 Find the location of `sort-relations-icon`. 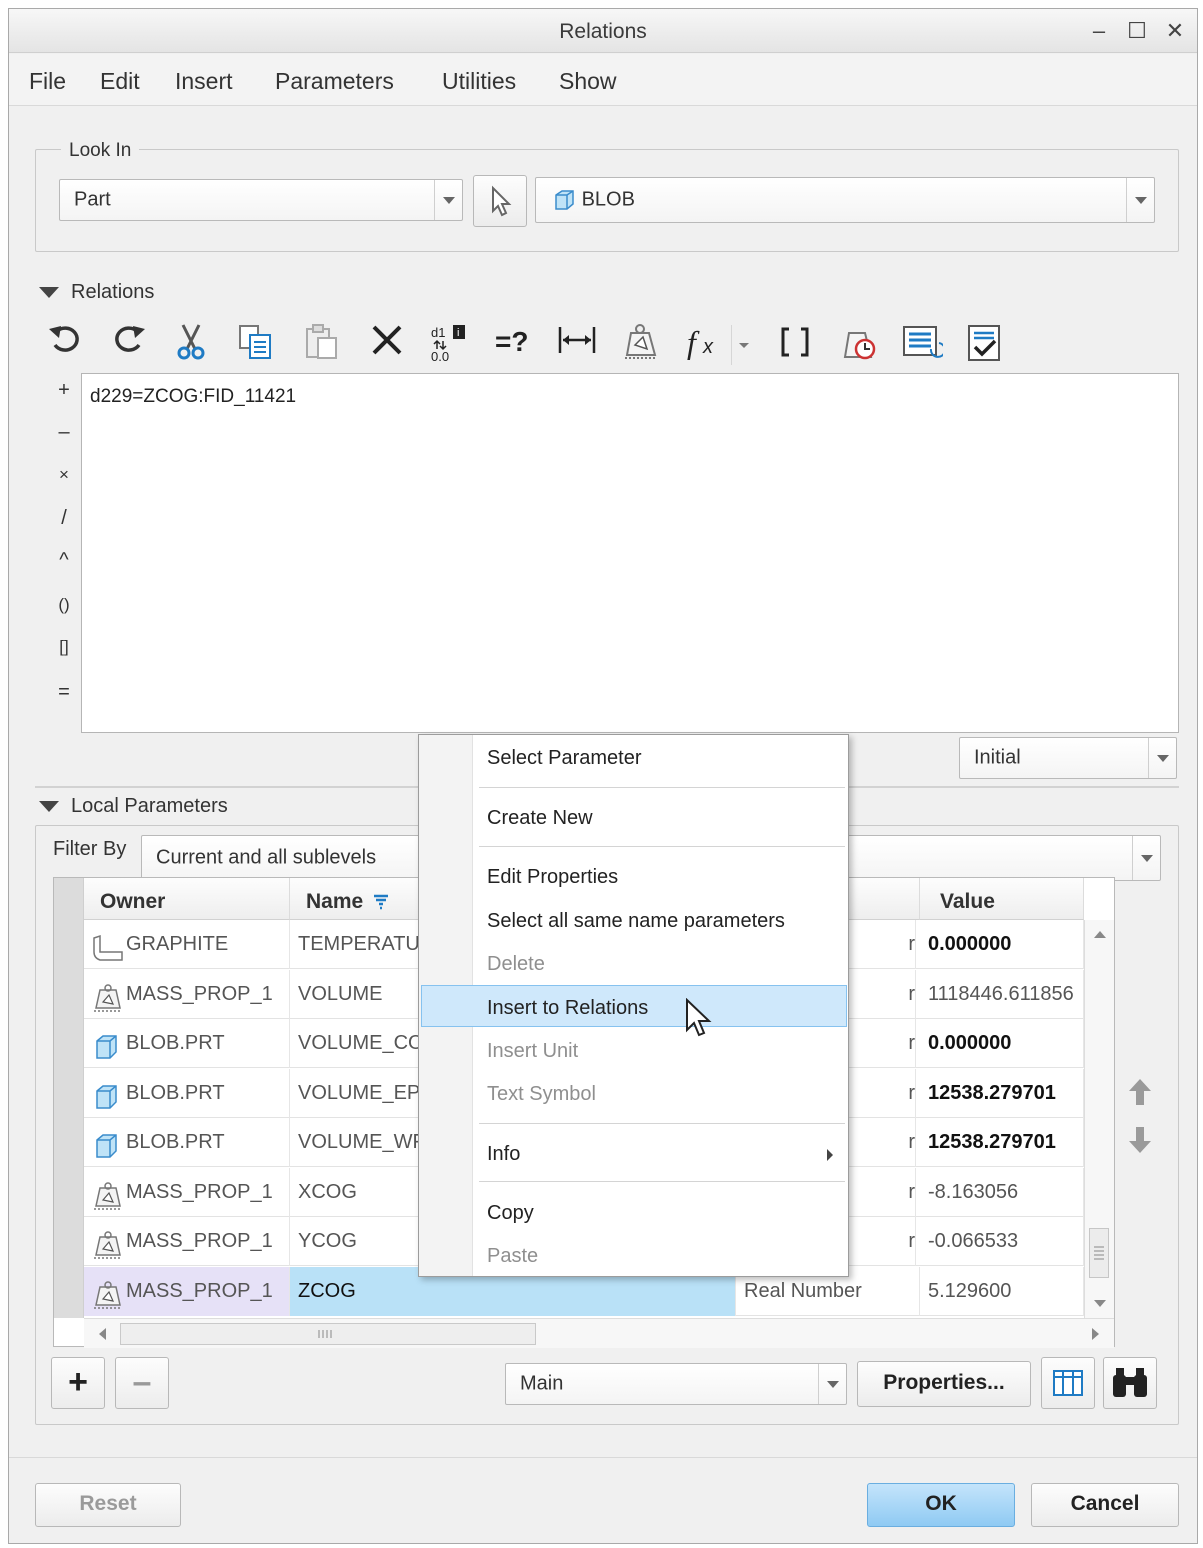

sort-relations-icon is located at coordinates (923, 344).